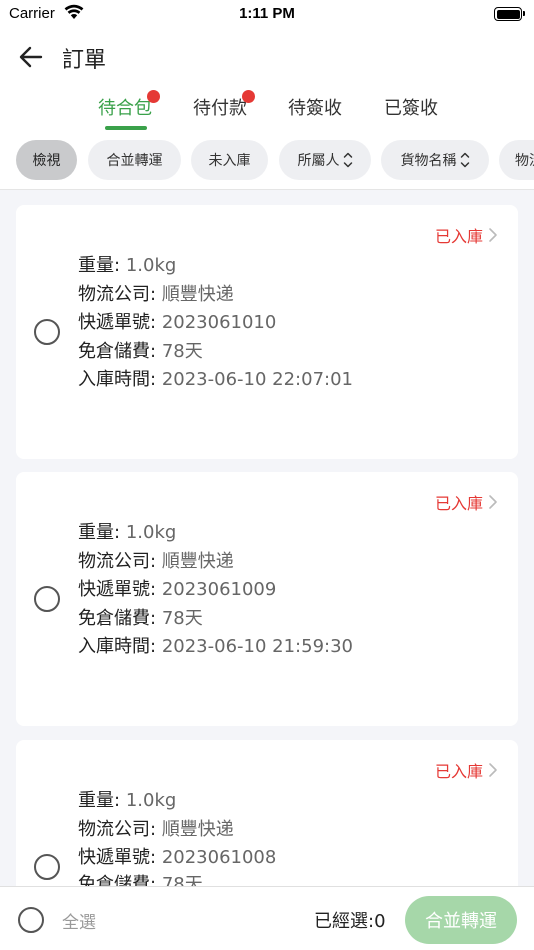  I want to click on tab-pending-receipt: 待簽收, so click(315, 107).